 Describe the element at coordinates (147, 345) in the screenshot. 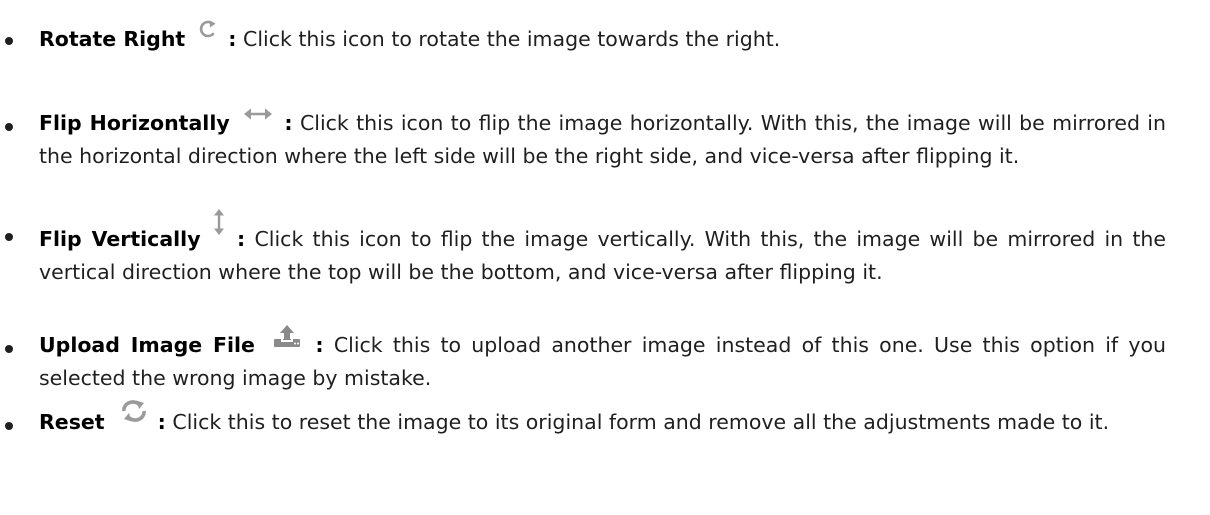

I see `item-title: Upload Image File` at that location.